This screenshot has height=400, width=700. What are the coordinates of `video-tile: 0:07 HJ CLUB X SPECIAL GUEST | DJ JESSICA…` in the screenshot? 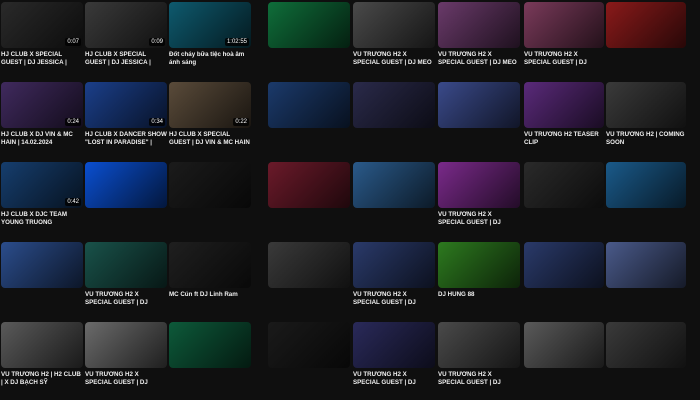 It's located at (42, 43).